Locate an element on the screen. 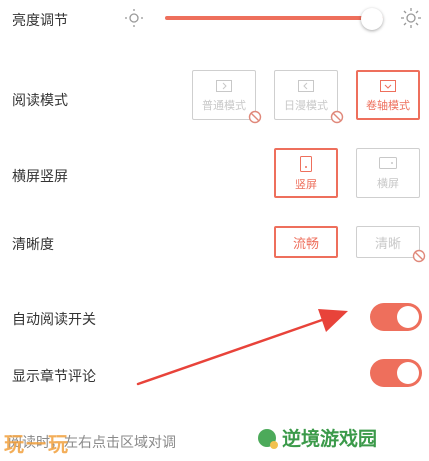  annotation-arrow is located at coordinates (242, 347).